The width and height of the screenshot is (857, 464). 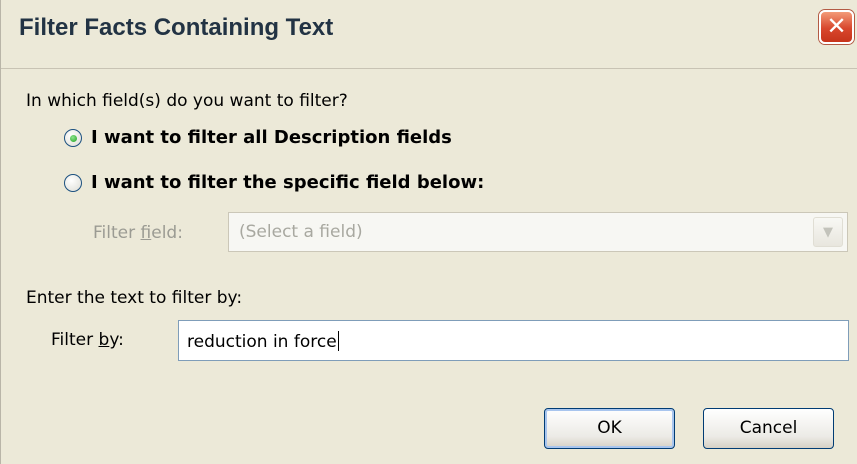 What do you see at coordinates (73, 182) in the screenshot?
I see `radio-button-unchecked-icon` at bounding box center [73, 182].